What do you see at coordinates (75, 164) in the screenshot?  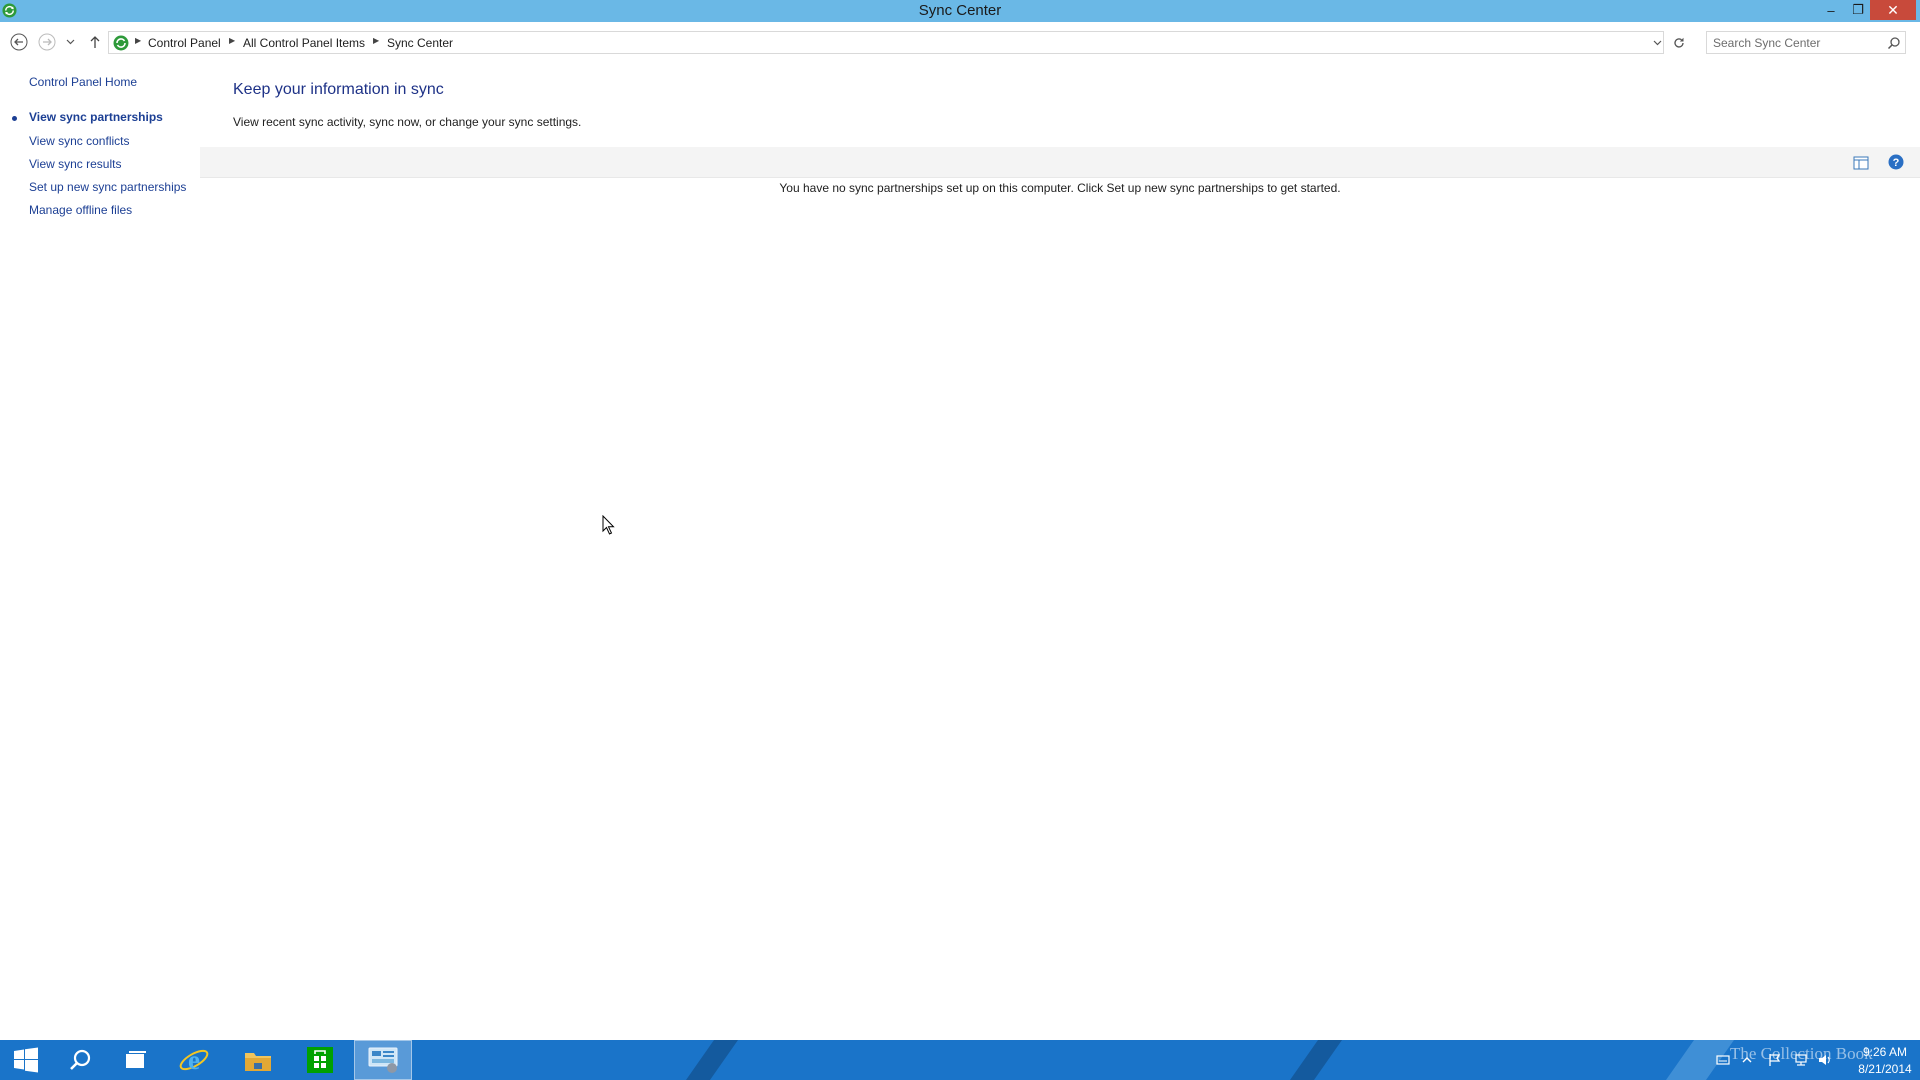 I see `task-view-sync-results: View sync results` at bounding box center [75, 164].